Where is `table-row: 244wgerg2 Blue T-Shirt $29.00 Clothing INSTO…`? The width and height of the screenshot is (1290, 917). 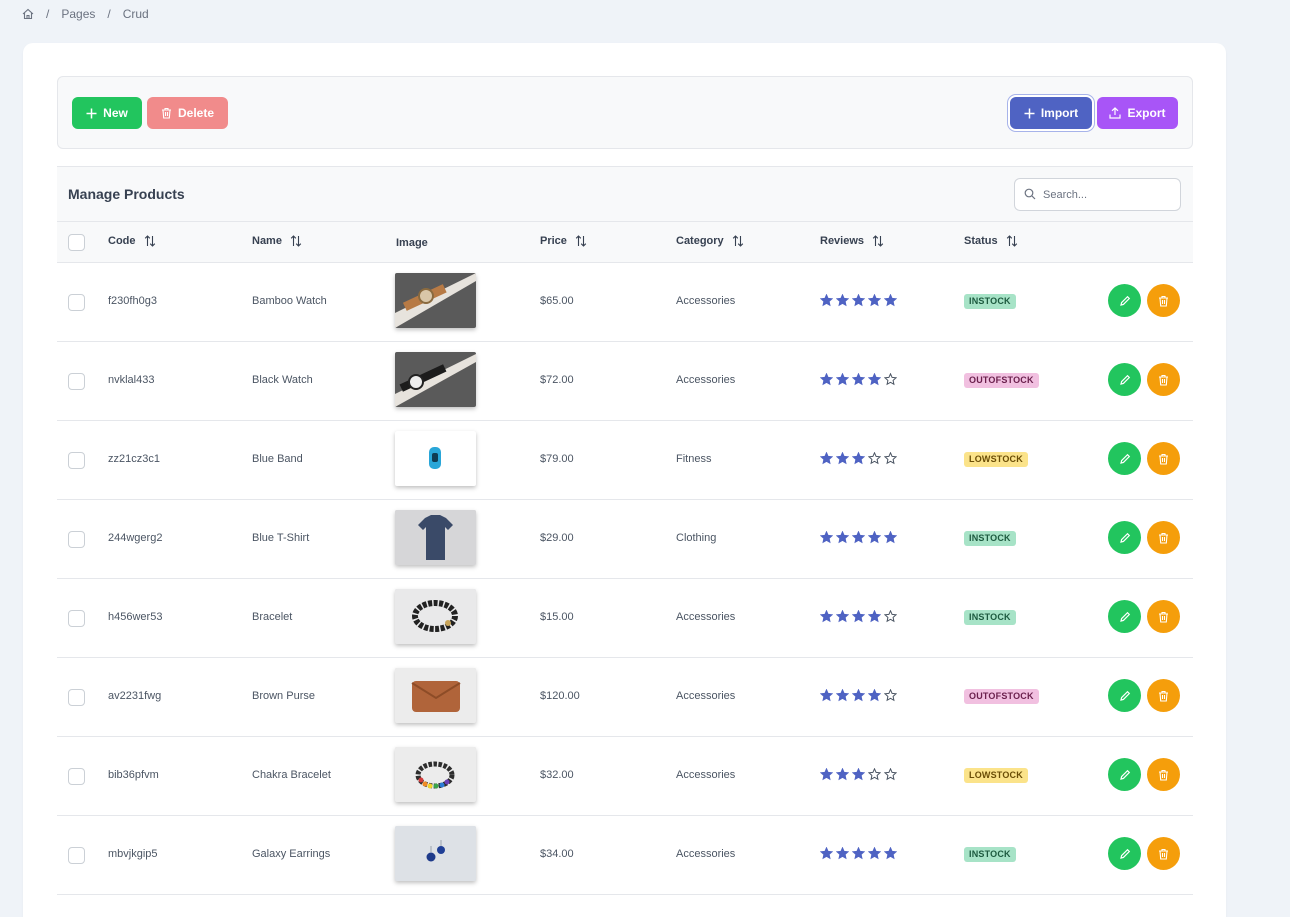
table-row: 244wgerg2 Blue T-Shirt $29.00 Clothing INSTO… is located at coordinates (625, 539).